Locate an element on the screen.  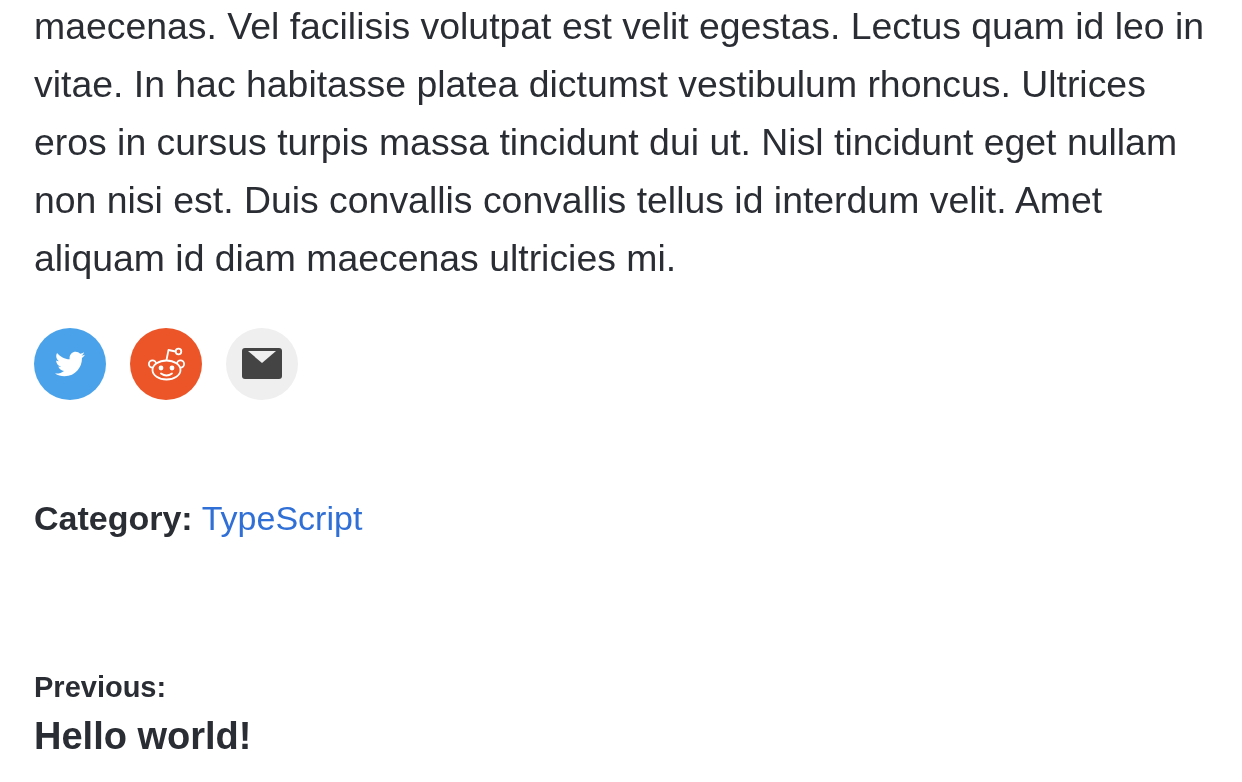
bird-icon is located at coordinates (70, 364).